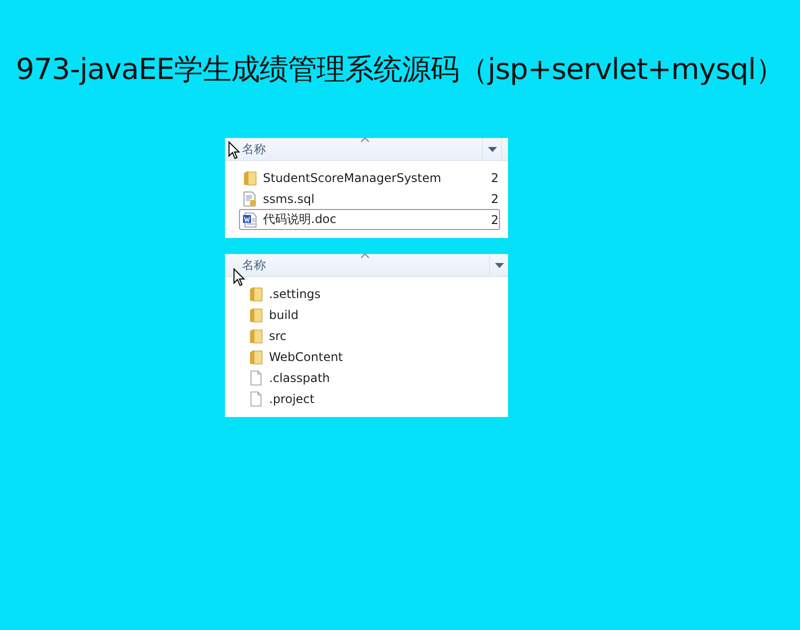 The width and height of the screenshot is (800, 630). I want to click on file-name: StudentScoreManagerSystem, so click(352, 177).